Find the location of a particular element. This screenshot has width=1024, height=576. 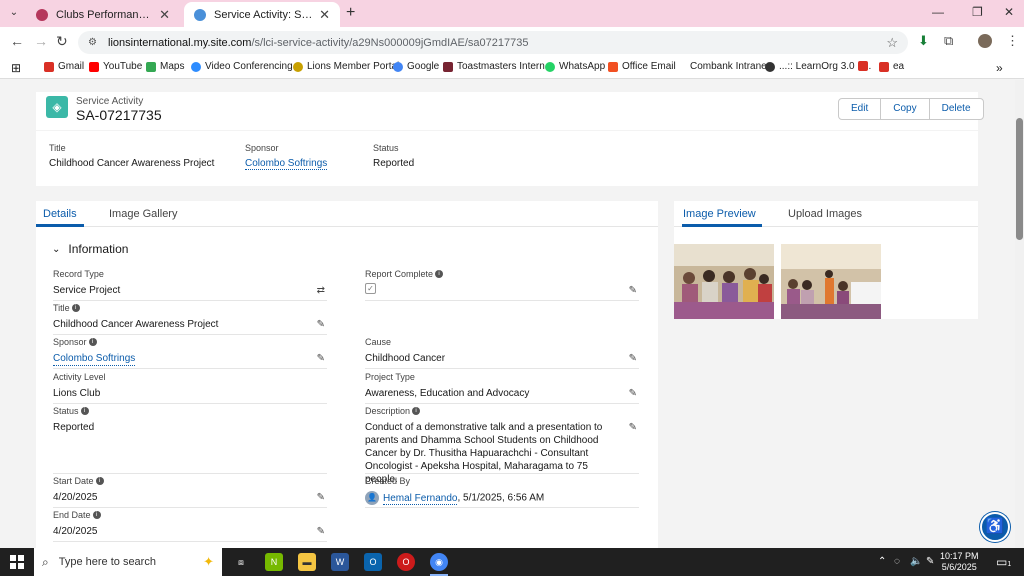

tab-image-gallery: Image Gallery is located at coordinates (143, 214).